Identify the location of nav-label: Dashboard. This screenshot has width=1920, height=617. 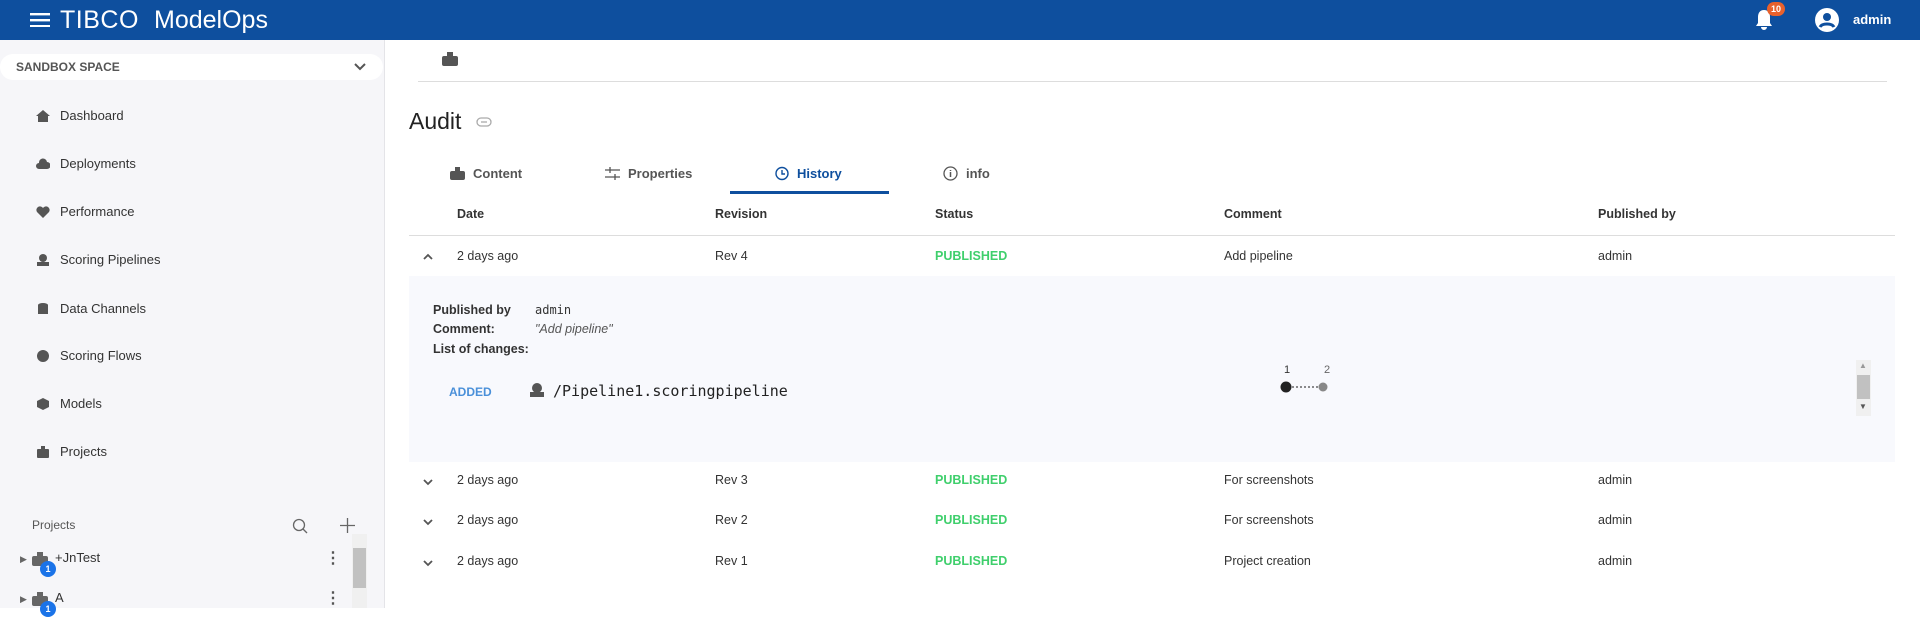
(92, 115).